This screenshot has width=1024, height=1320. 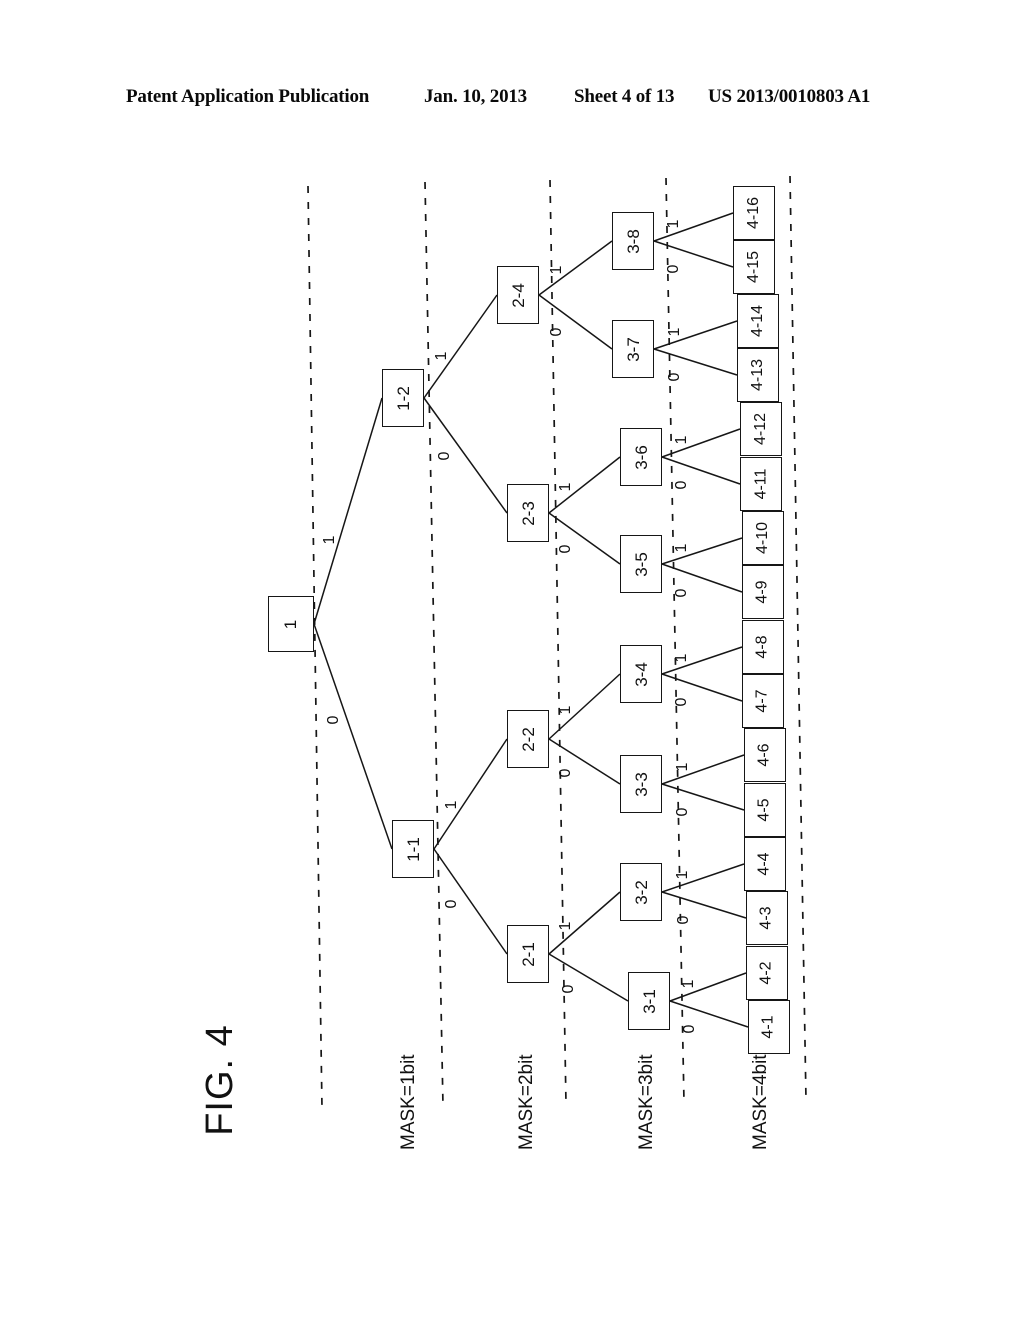 What do you see at coordinates (646, 1102) in the screenshot?
I see `mask-column-label-mask-3bit: MASK=3bit` at bounding box center [646, 1102].